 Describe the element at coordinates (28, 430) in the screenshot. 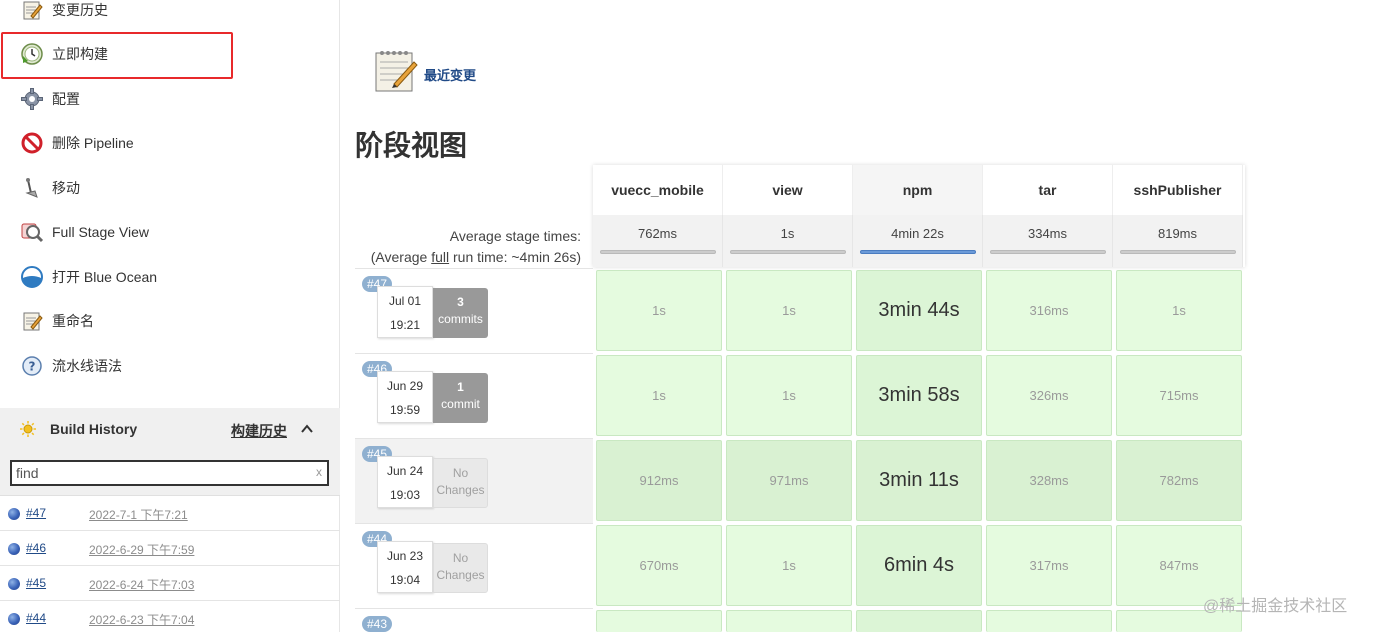

I see `sun-icon` at that location.